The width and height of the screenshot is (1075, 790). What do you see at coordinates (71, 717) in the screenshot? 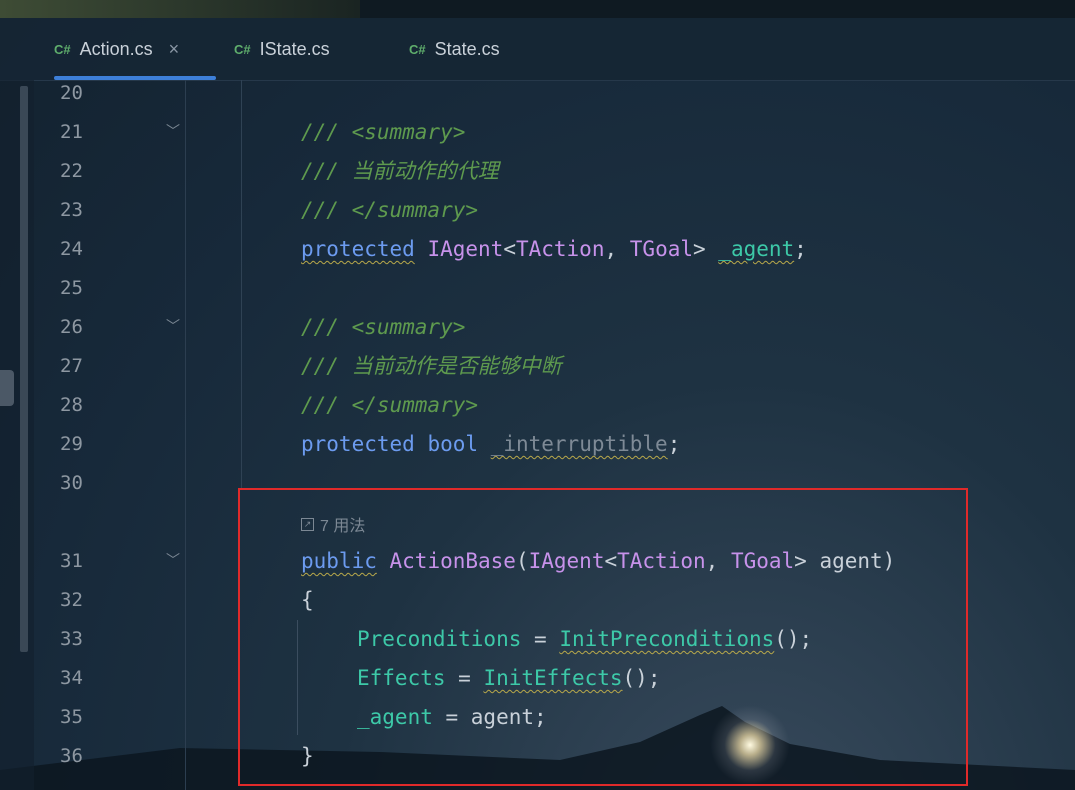
I see `line-number: 35` at bounding box center [71, 717].